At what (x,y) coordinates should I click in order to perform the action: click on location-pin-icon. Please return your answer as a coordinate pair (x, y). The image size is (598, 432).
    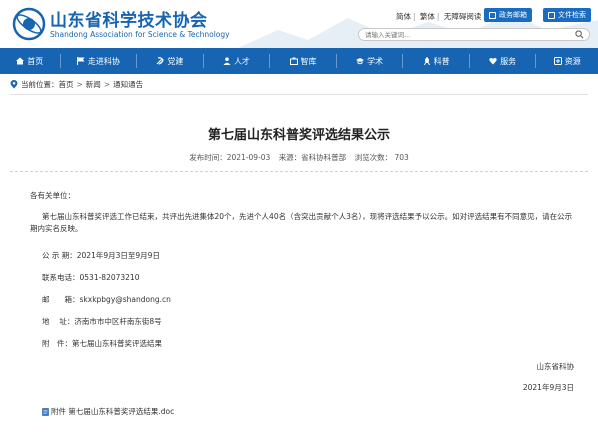
    Looking at the image, I should click on (14, 84).